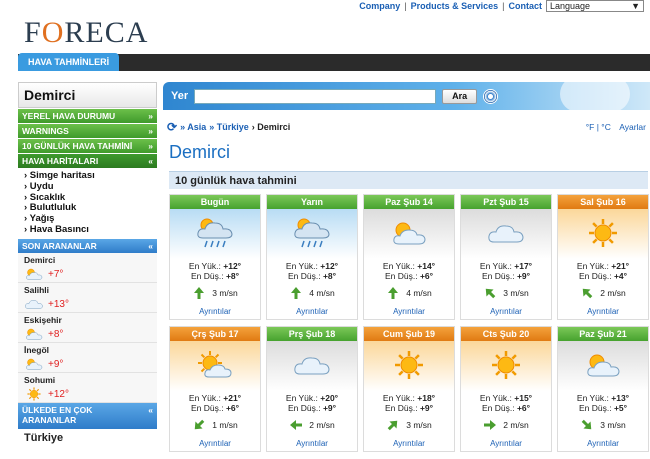 The height and width of the screenshot is (459, 650). I want to click on temp-high: +21°, so click(232, 398).